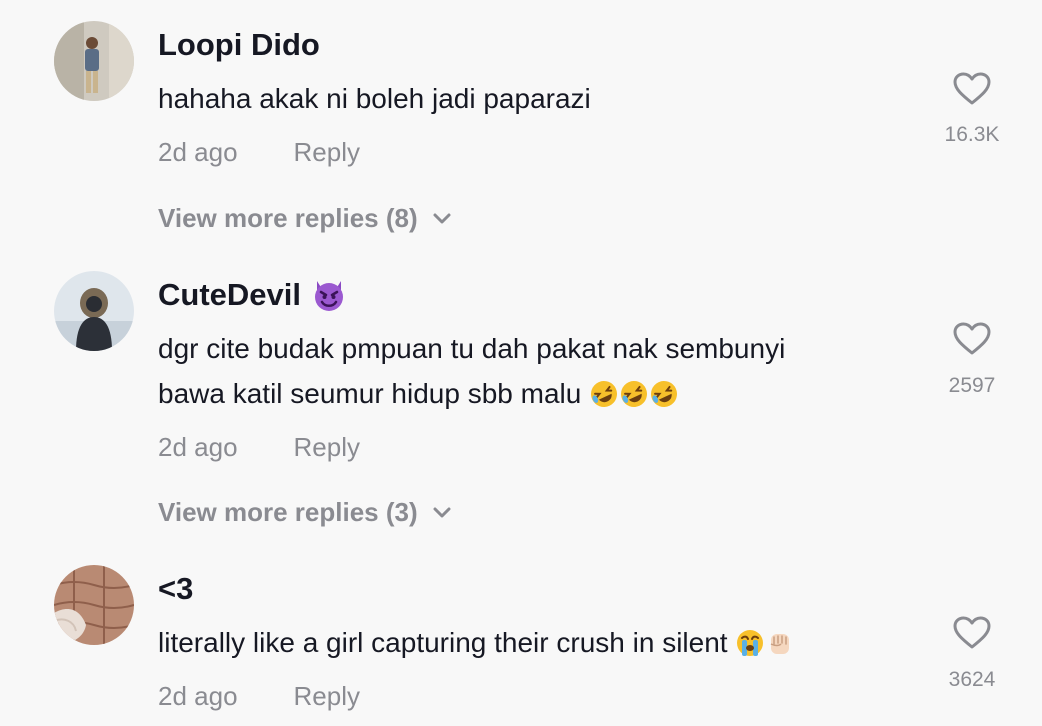 The image size is (1042, 726). Describe the element at coordinates (528, 45) in the screenshot. I see `username: Loopi Dido` at that location.